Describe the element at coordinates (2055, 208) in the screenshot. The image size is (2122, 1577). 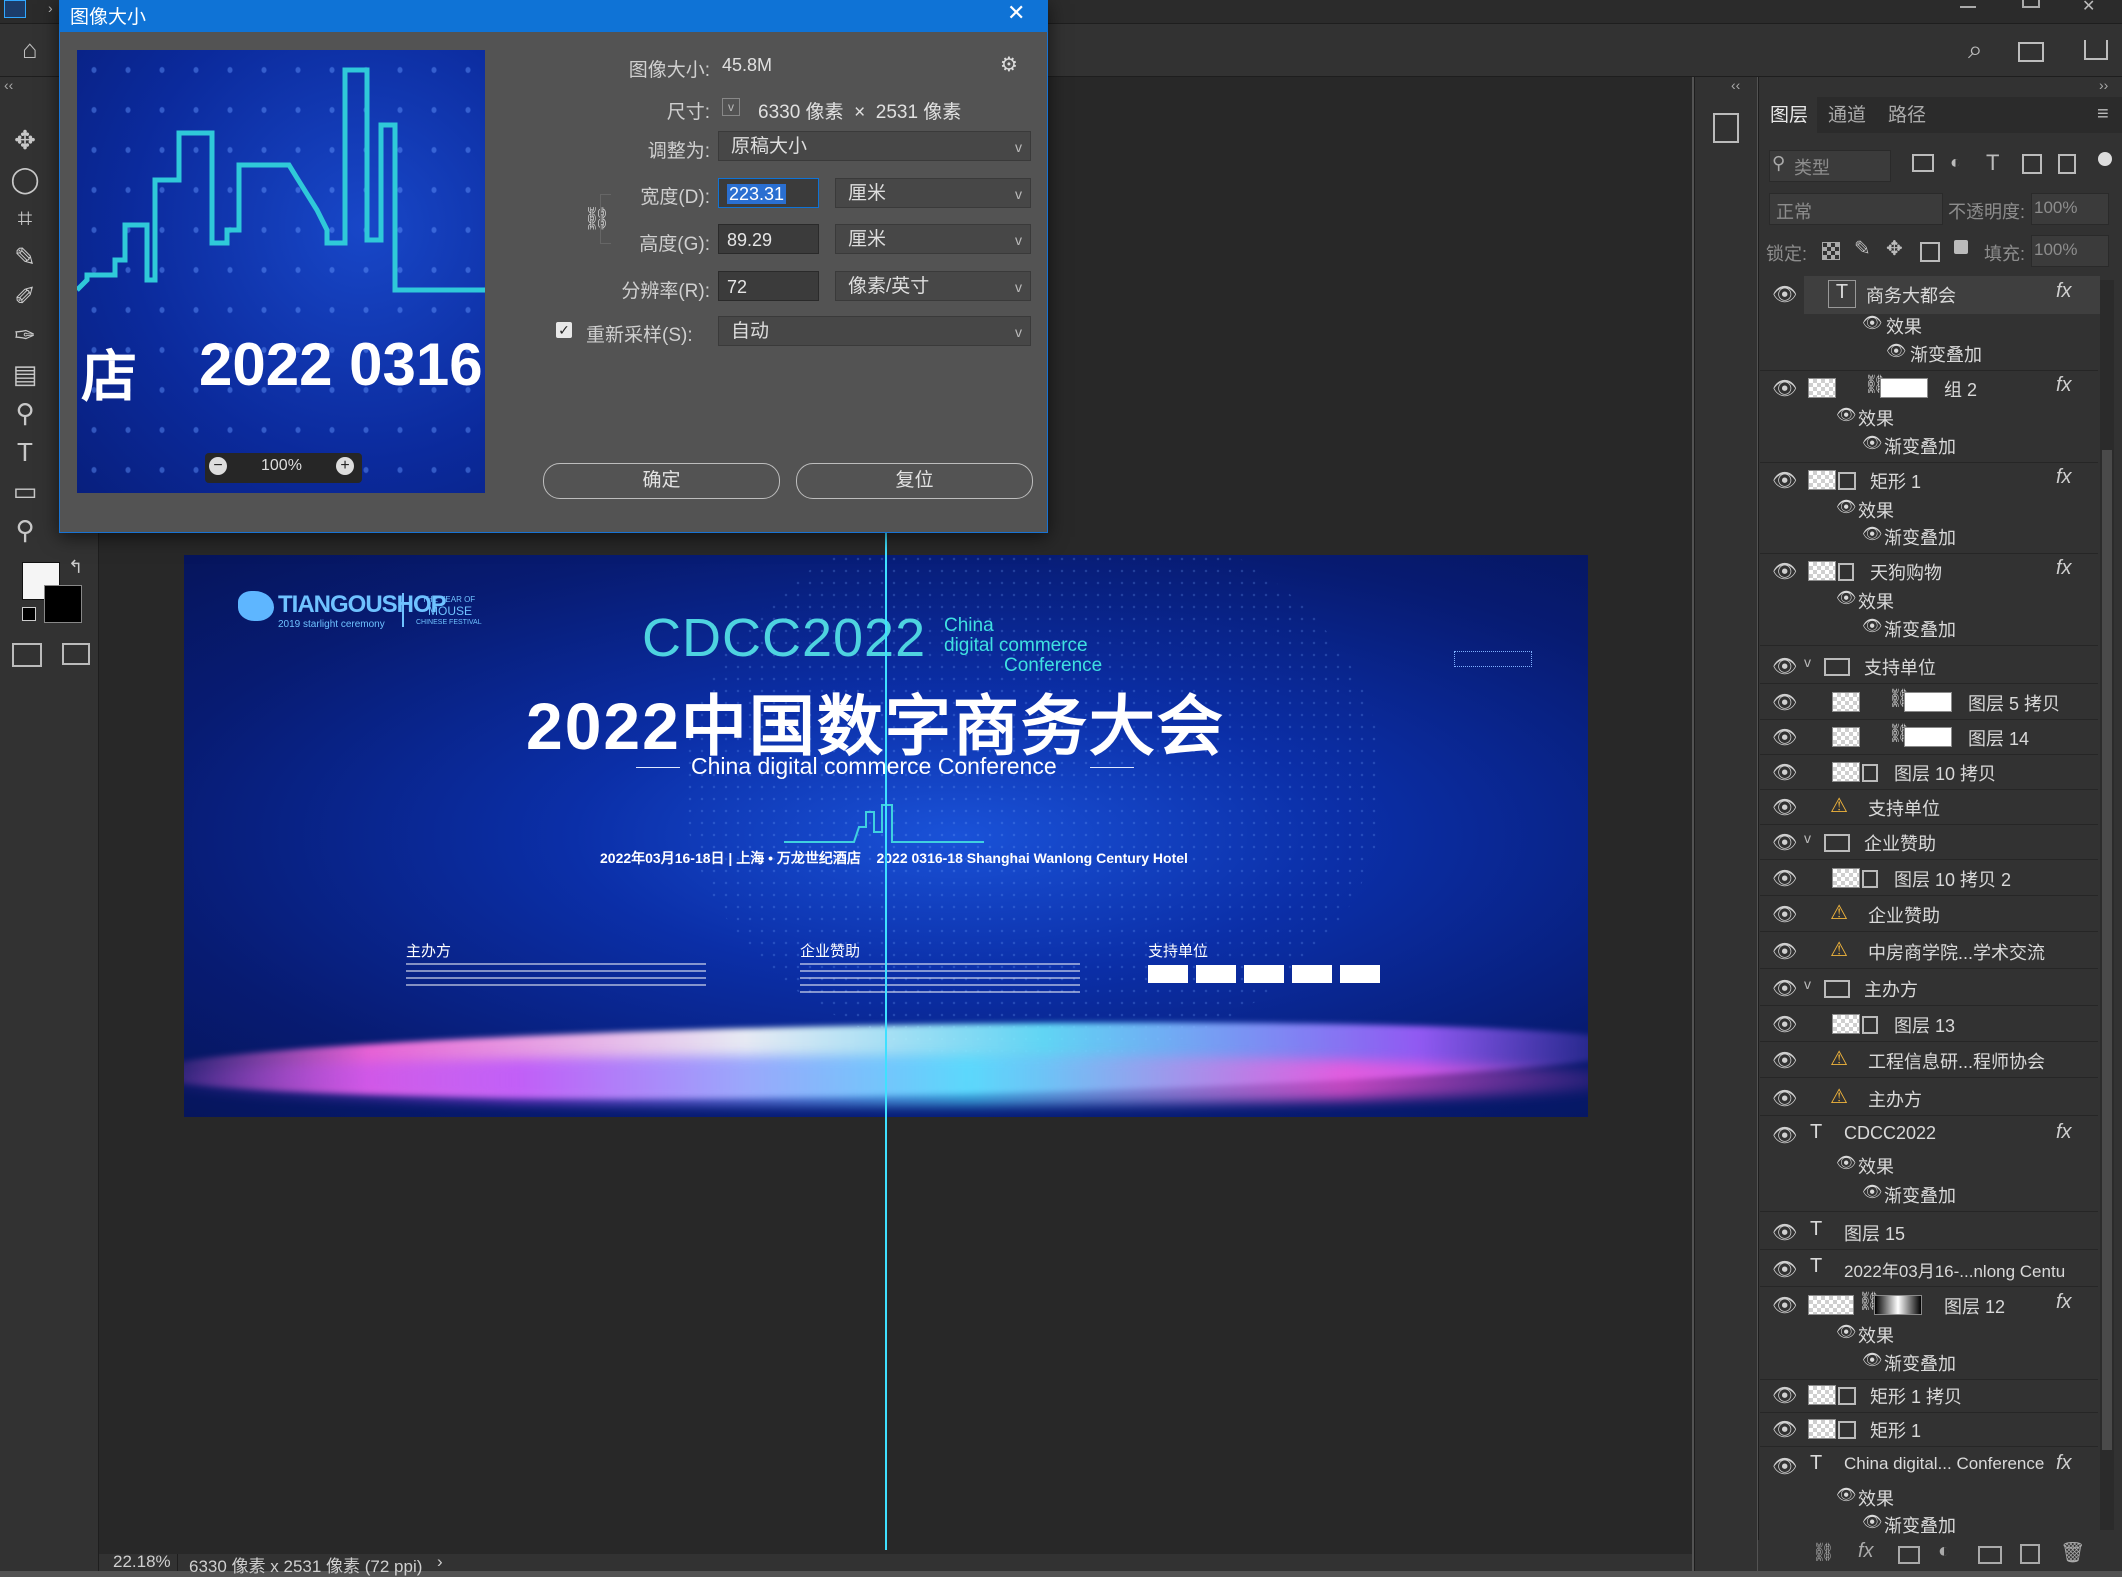
I see `opacity-value: 100%` at that location.